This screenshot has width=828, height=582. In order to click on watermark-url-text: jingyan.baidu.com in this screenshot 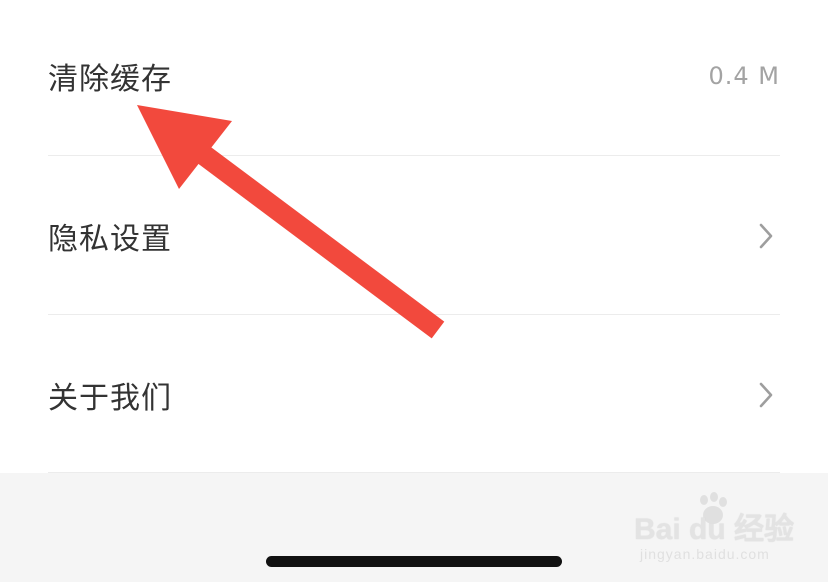, I will do `click(705, 554)`.